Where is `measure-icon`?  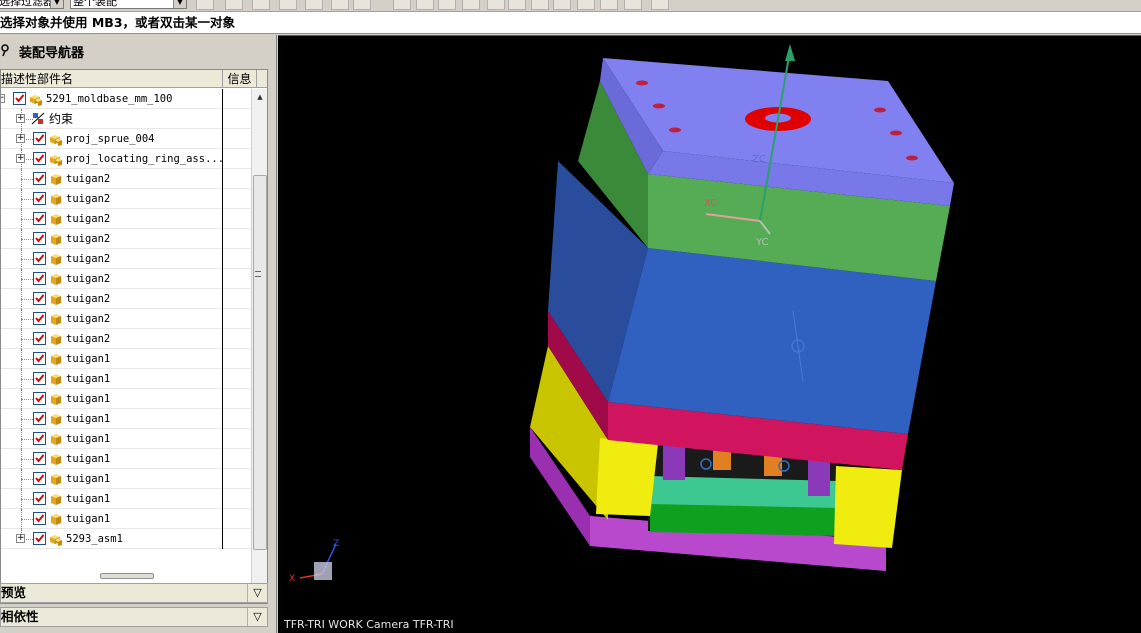 measure-icon is located at coordinates (609, 5).